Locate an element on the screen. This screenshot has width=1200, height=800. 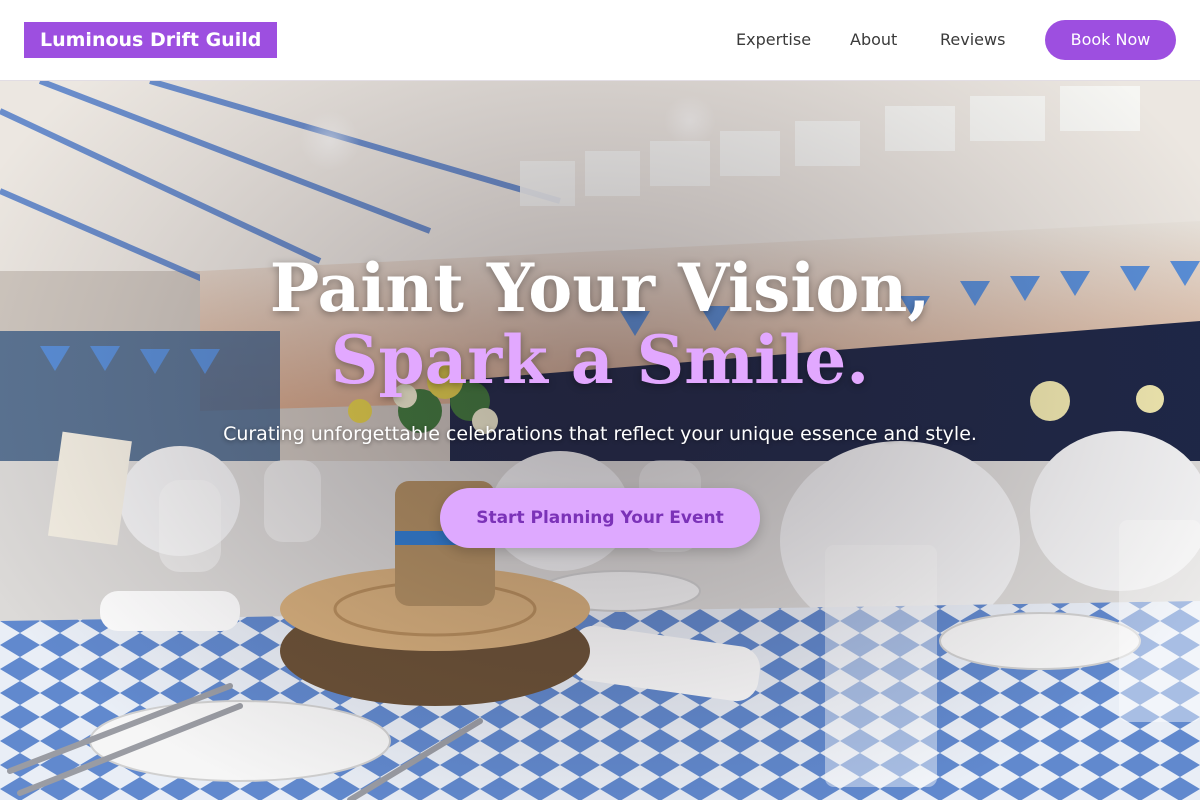
site-logo: Luminous Drift Guild is located at coordinates (151, 40).